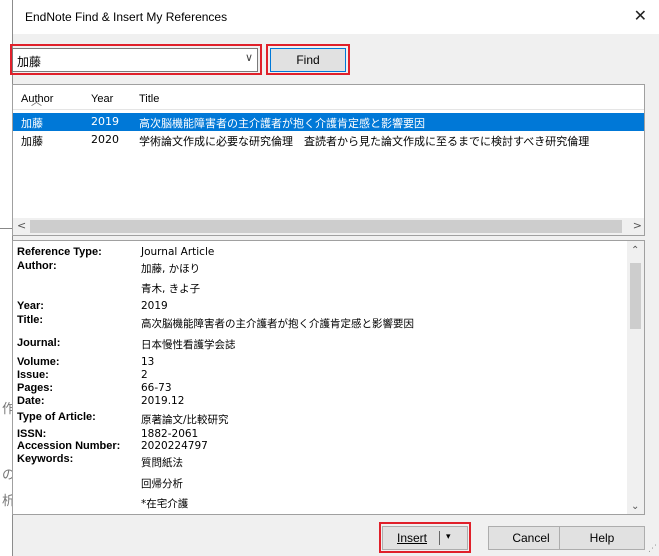  I want to click on field-value: 2019.12, so click(163, 401).